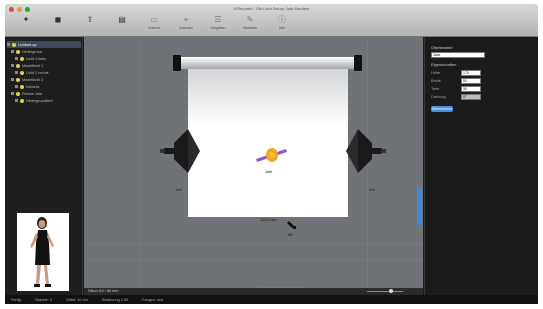 This screenshot has width=543, height=309. Describe the element at coordinates (269, 171) in the screenshot. I see `subject-label: Jule` at that location.